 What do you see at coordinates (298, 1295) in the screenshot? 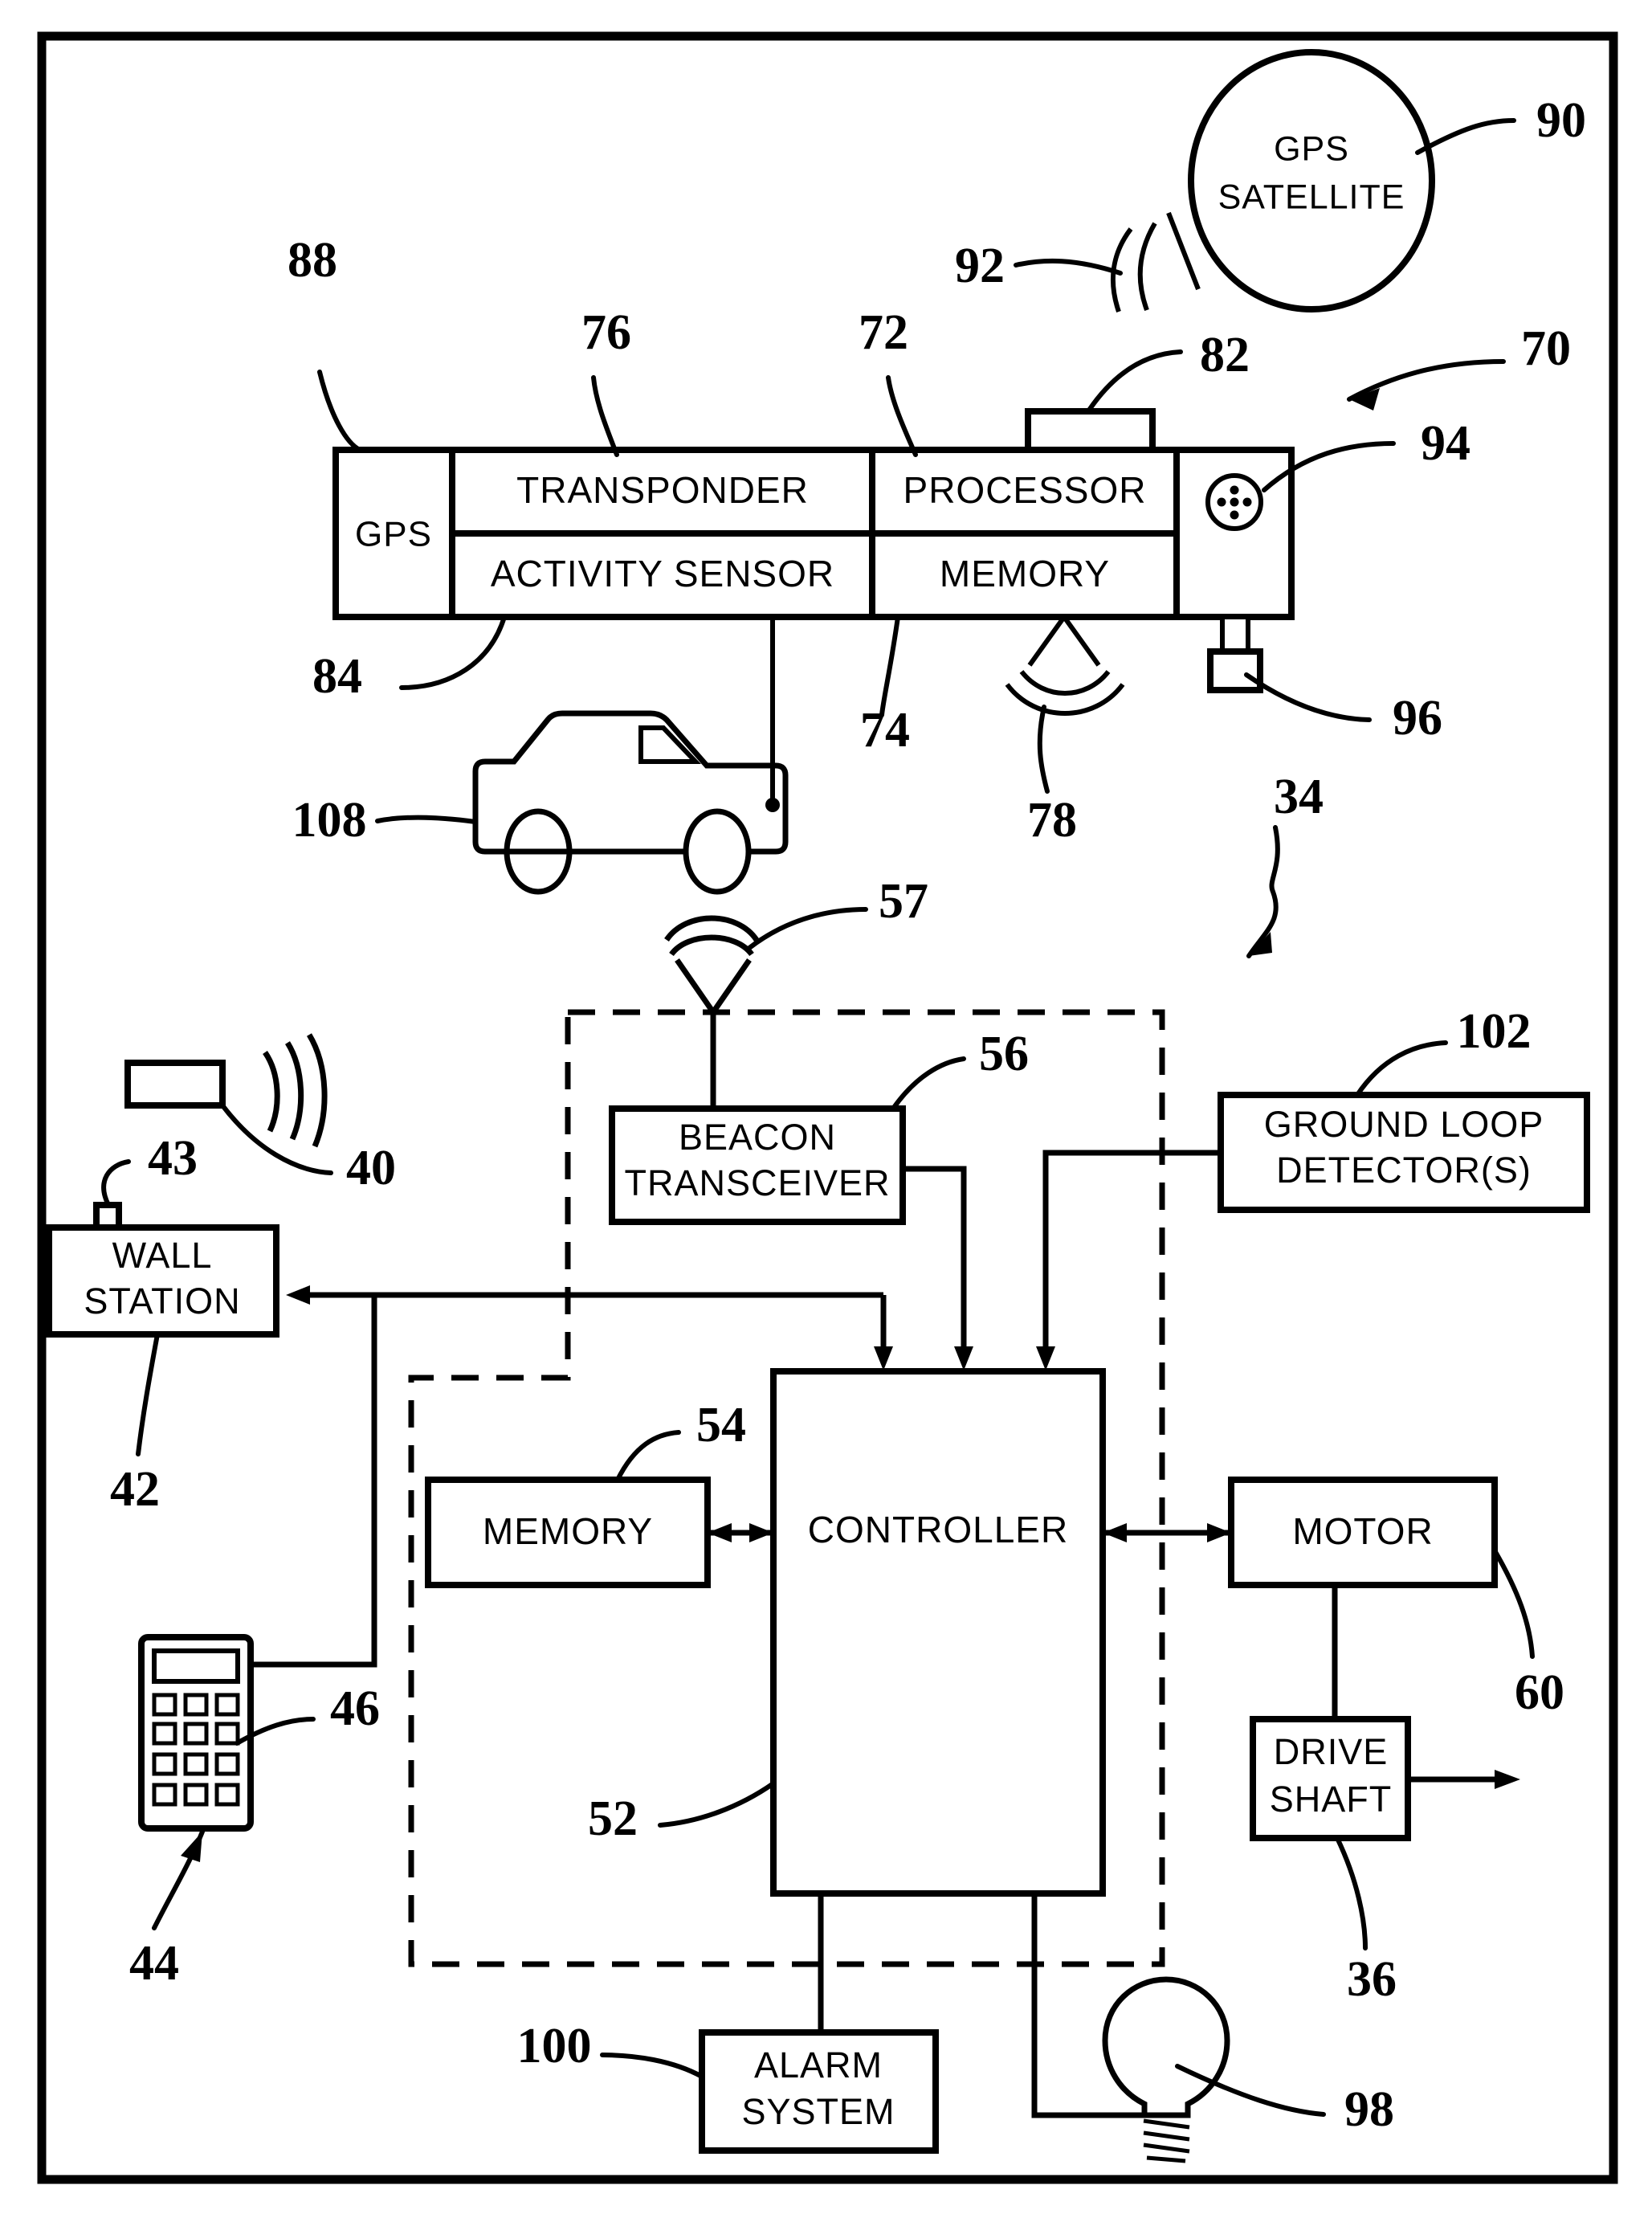
I see `wallstation-bus-arrow` at bounding box center [298, 1295].